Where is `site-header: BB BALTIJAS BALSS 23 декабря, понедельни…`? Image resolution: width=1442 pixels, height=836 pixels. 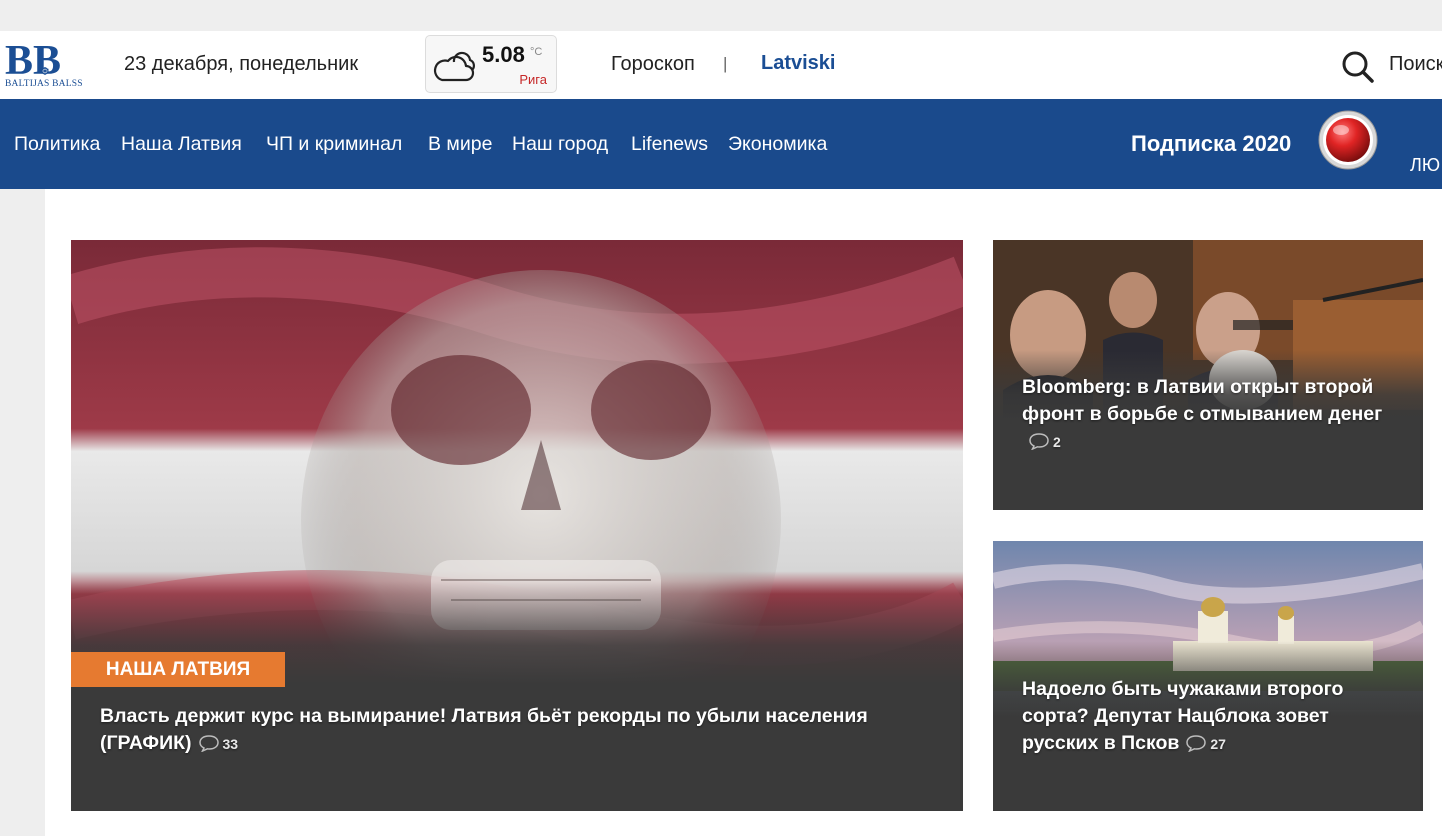 site-header: BB BALTIJAS BALSS 23 декабря, понедельни… is located at coordinates (721, 65).